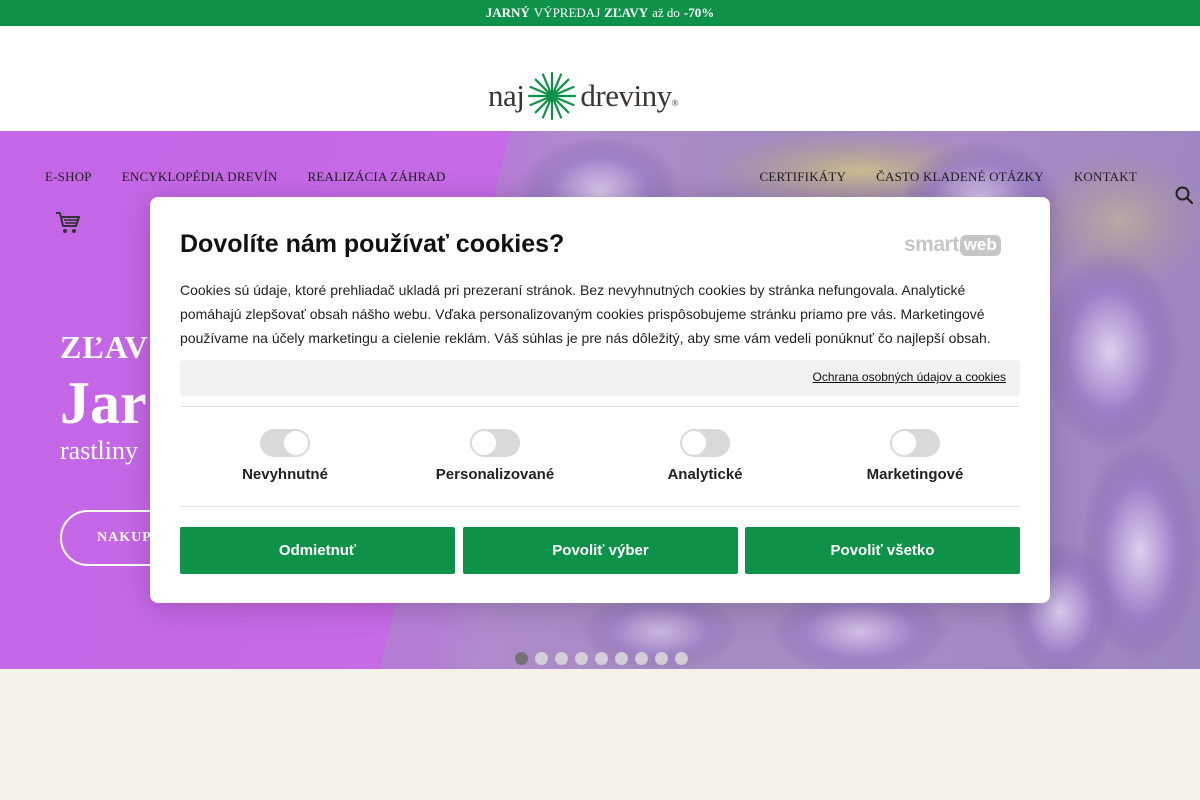  Describe the element at coordinates (285, 474) in the screenshot. I see `toggle-label-necessary: Nevyhnutné` at that location.